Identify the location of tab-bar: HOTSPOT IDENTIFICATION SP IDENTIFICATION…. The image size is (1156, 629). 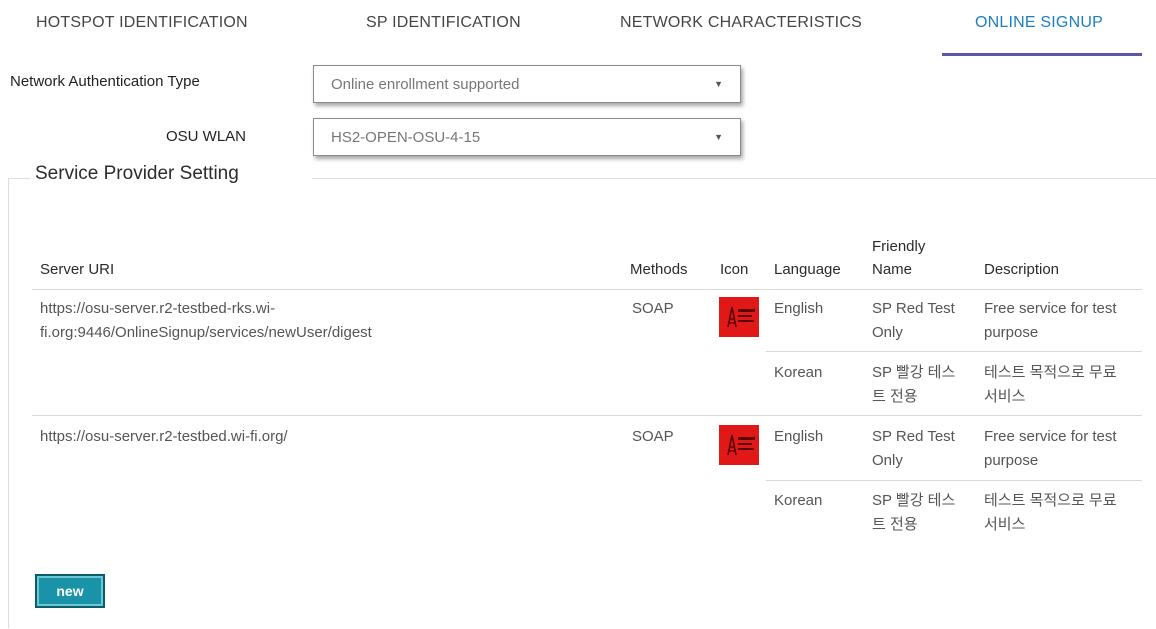
(578, 28).